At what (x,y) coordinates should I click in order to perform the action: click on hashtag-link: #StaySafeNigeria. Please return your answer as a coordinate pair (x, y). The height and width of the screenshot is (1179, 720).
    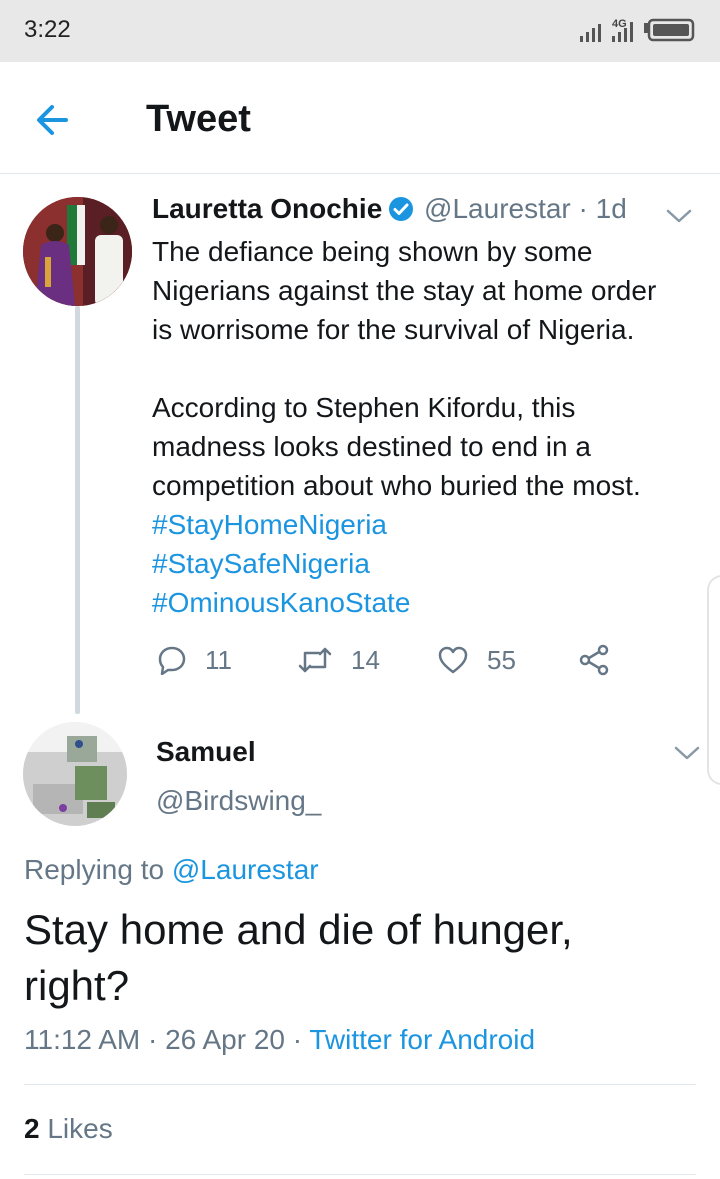
    Looking at the image, I should click on (432, 563).